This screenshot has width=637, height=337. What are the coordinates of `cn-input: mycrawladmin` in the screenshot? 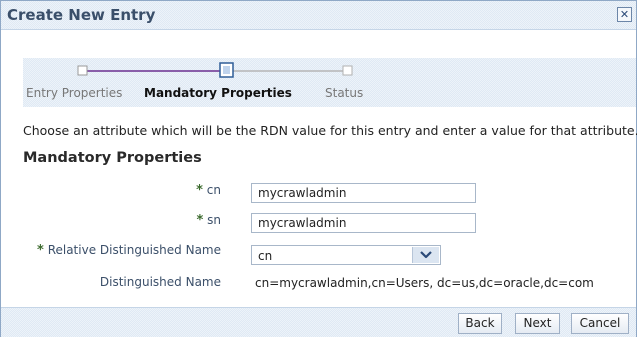 It's located at (363, 193).